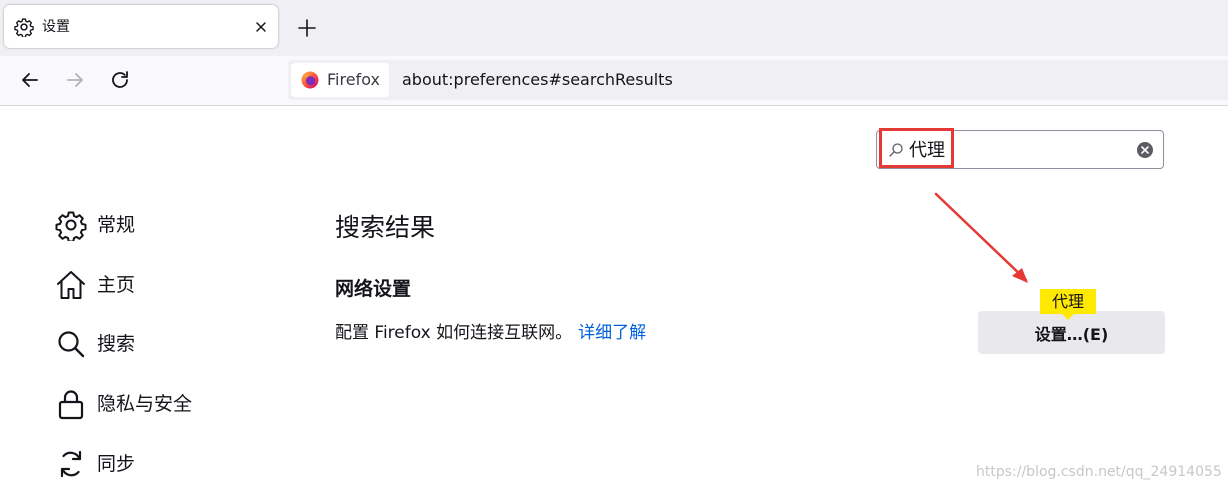  I want to click on home-icon, so click(71, 285).